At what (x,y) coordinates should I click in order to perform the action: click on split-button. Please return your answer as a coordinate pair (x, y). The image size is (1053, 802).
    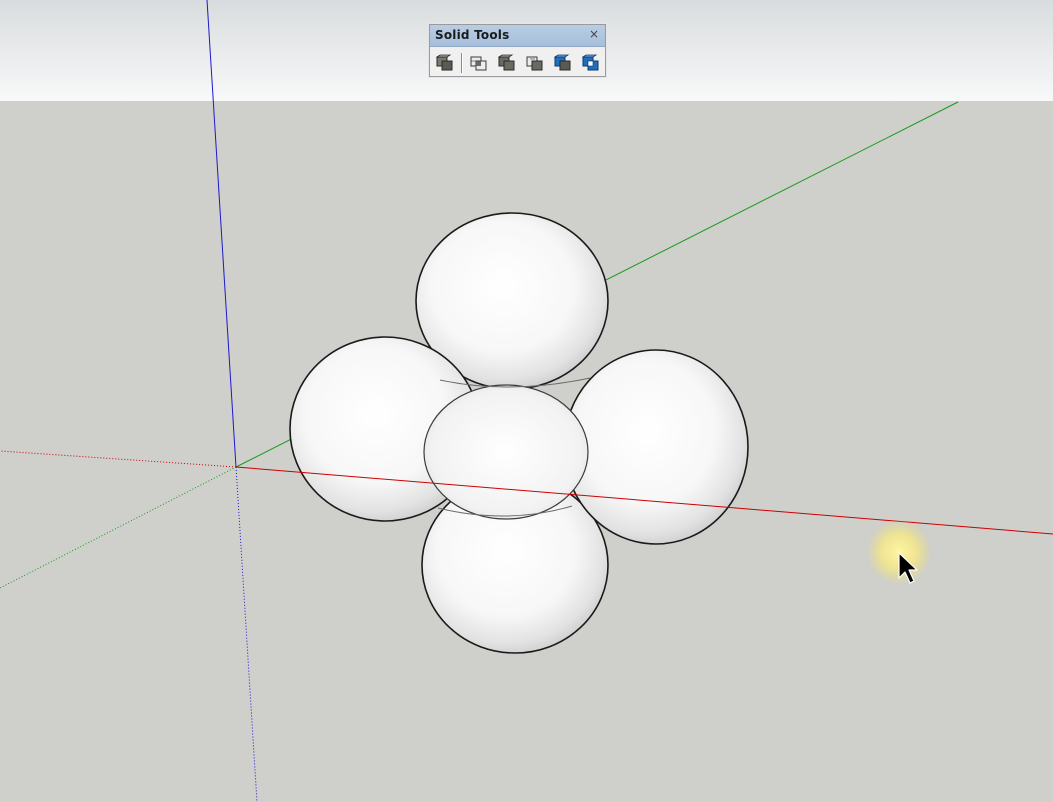
    Looking at the image, I should click on (591, 63).